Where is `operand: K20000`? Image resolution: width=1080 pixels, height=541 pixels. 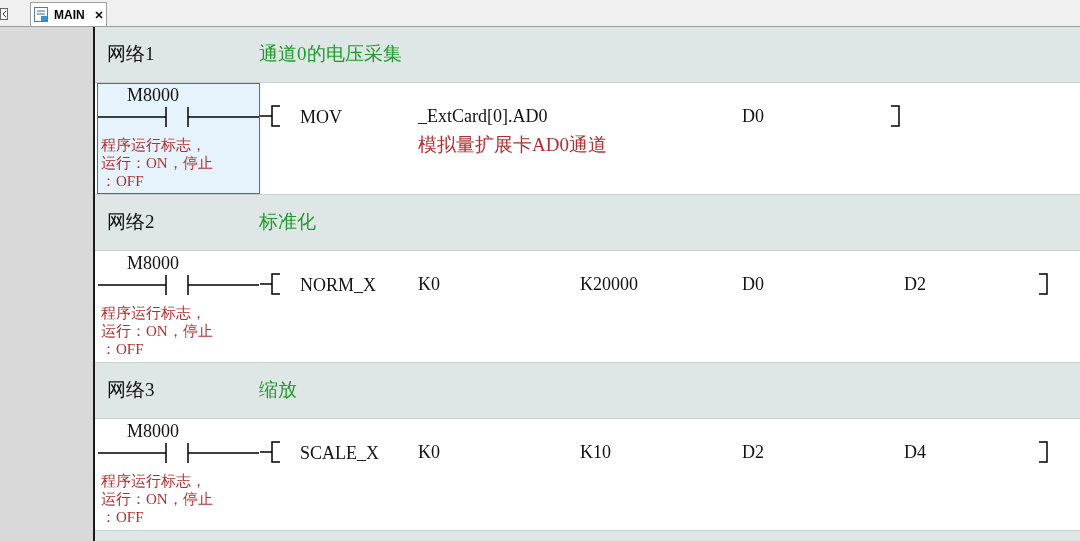
operand: K20000 is located at coordinates (609, 284).